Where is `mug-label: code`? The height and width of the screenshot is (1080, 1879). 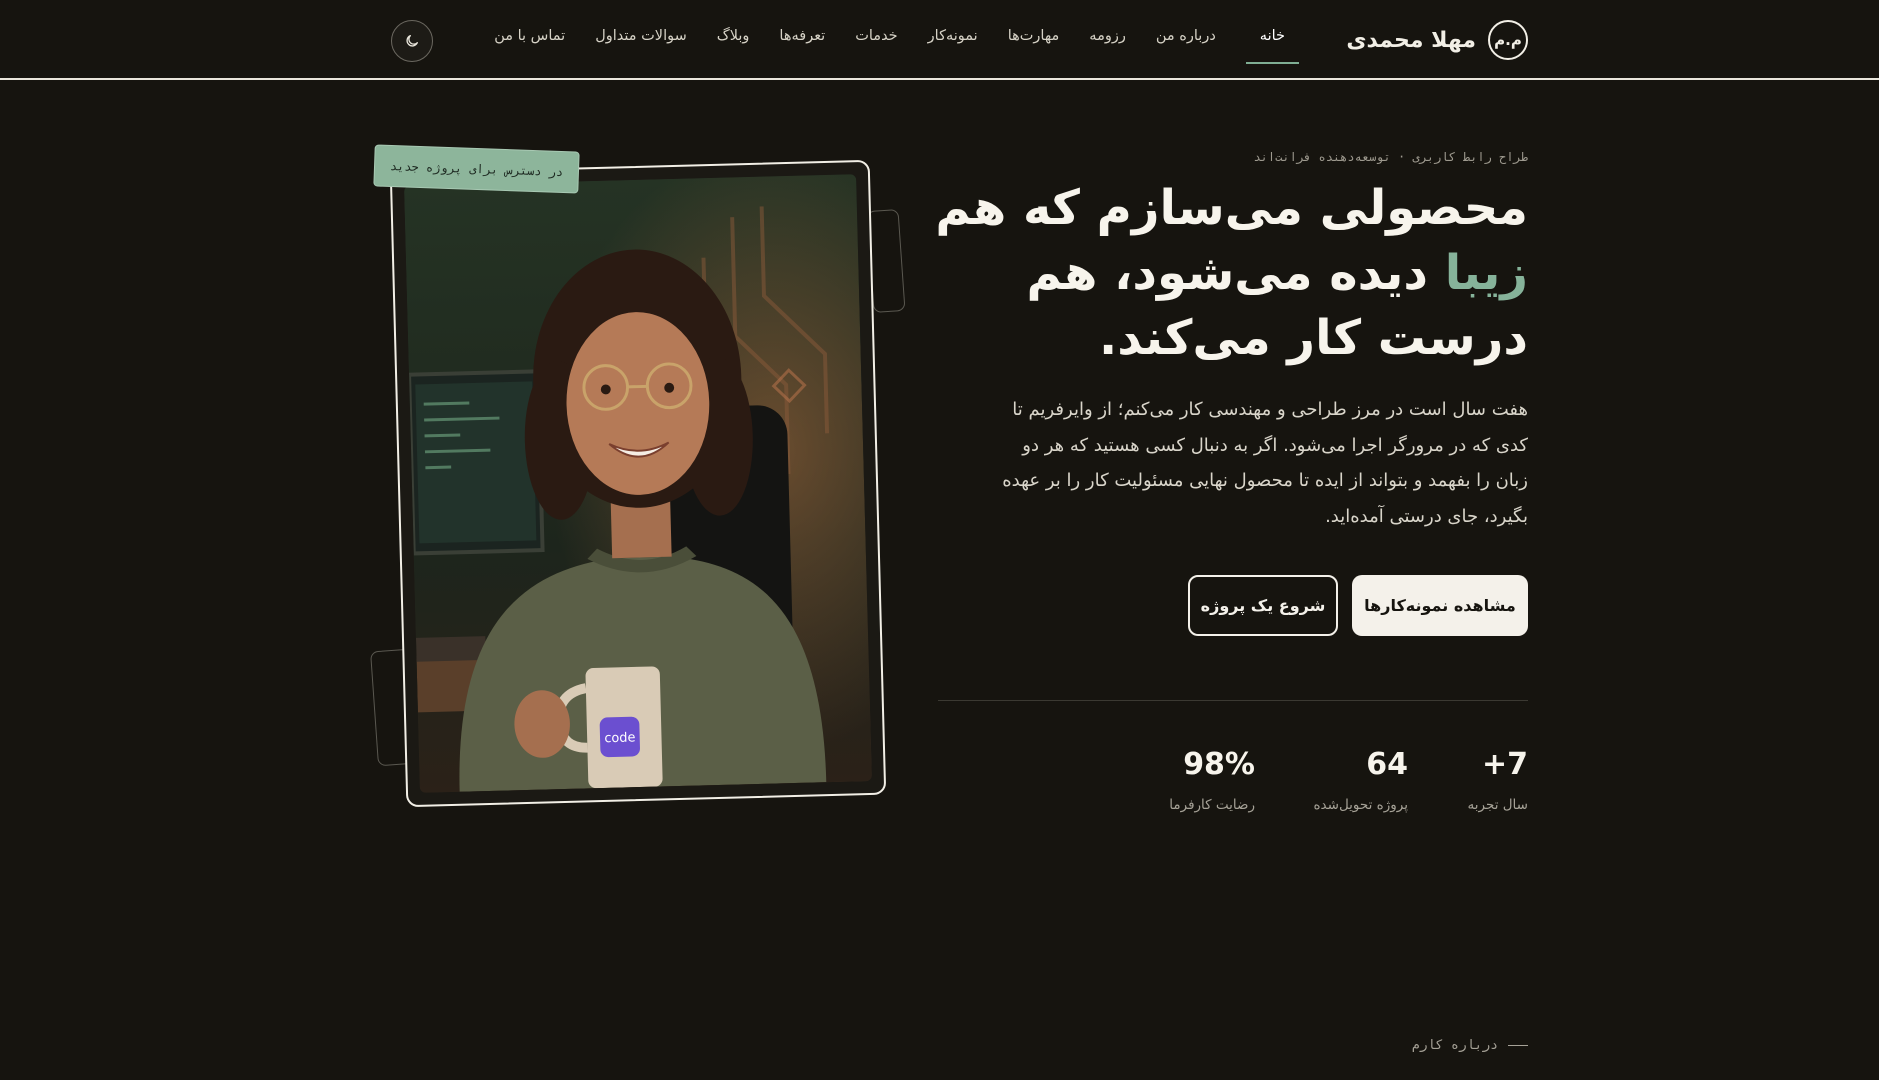
mug-label: code is located at coordinates (620, 738).